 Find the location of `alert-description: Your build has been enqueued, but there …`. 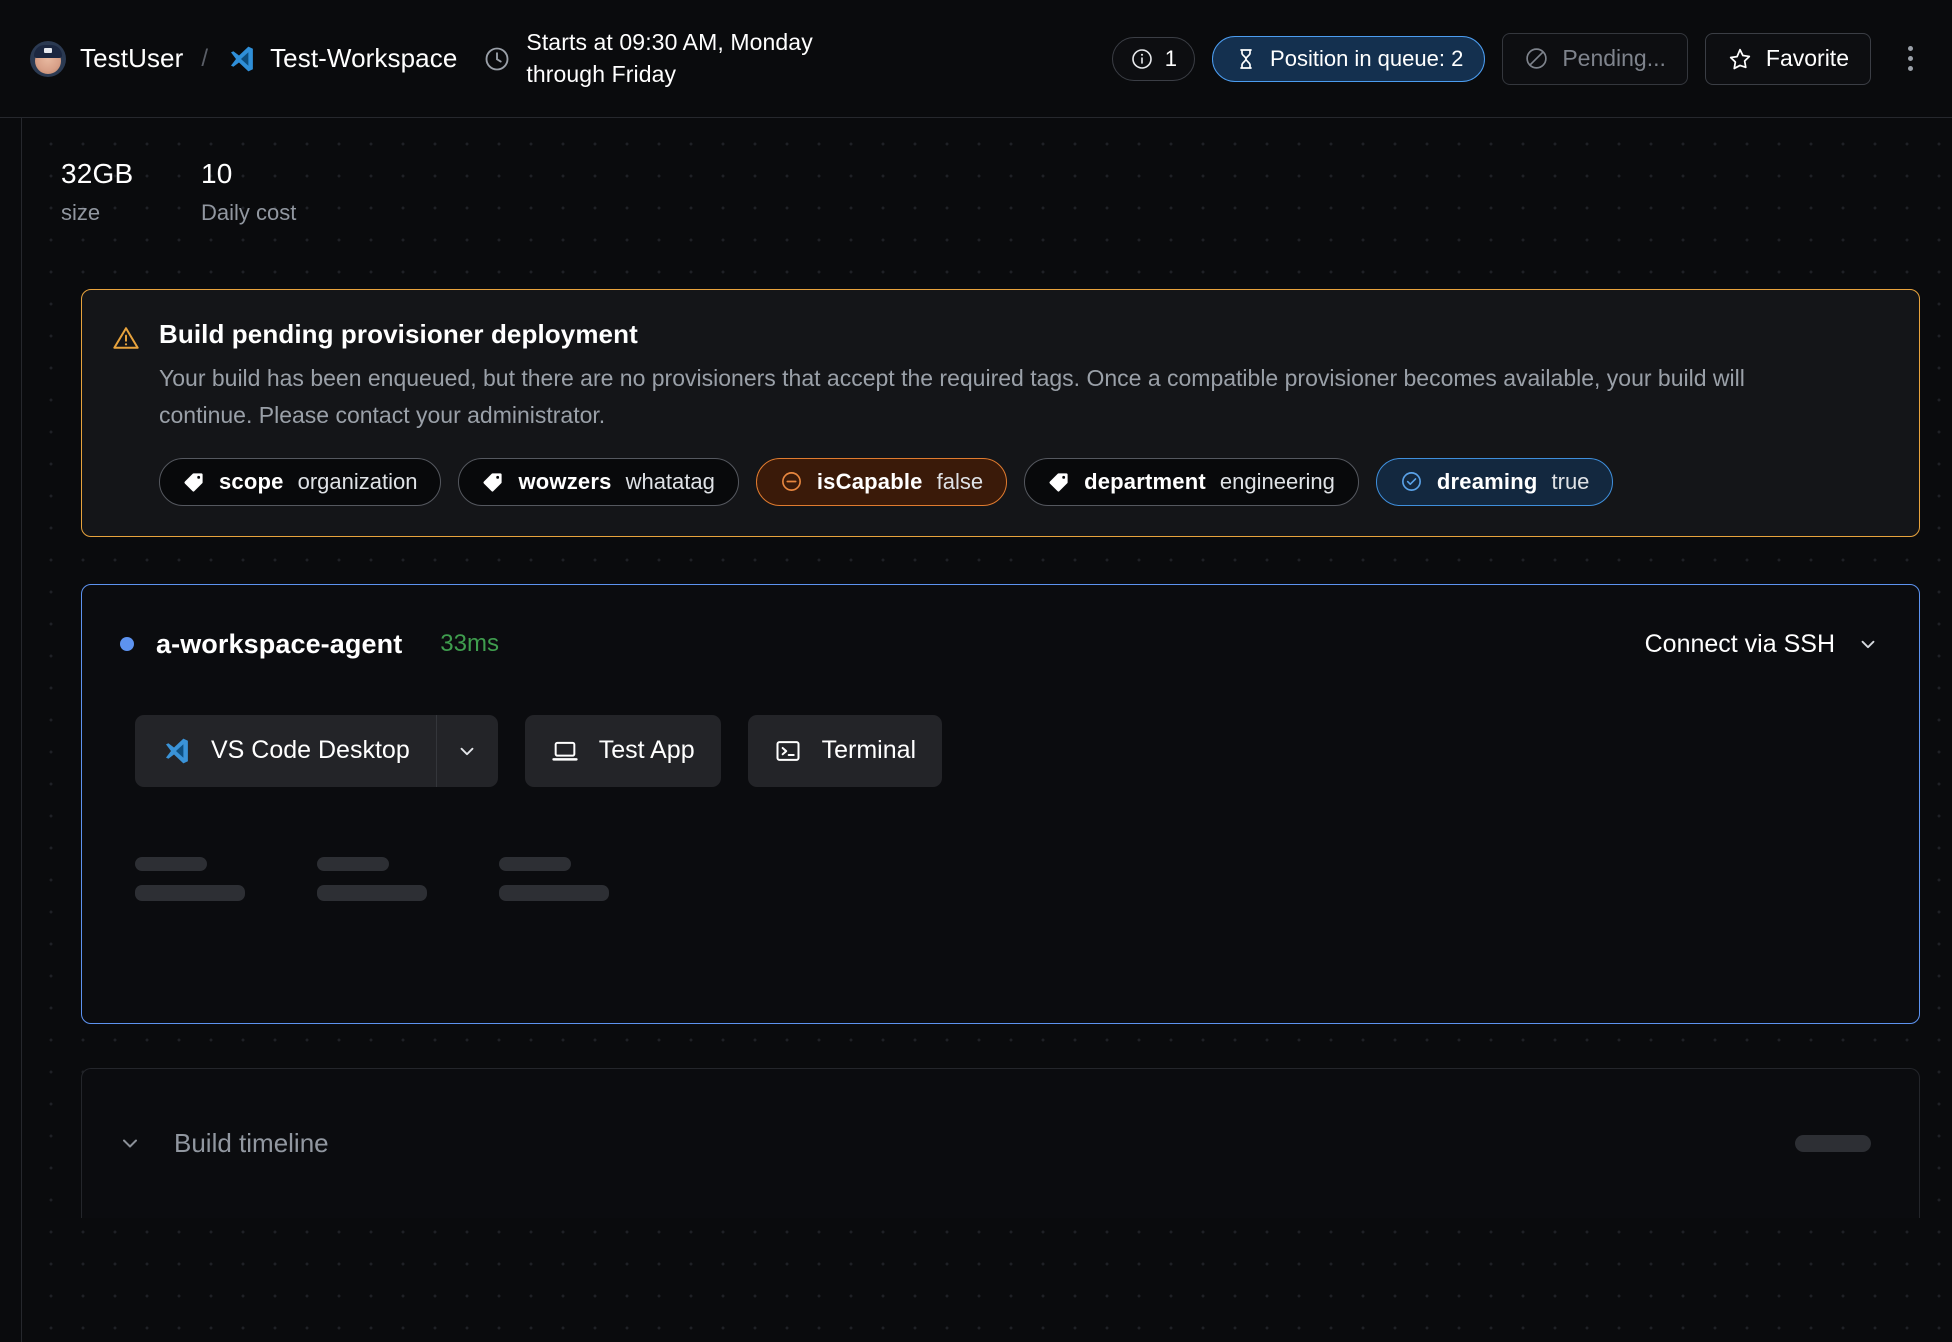

alert-description: Your build has been enqueued, but there … is located at coordinates (952, 396).